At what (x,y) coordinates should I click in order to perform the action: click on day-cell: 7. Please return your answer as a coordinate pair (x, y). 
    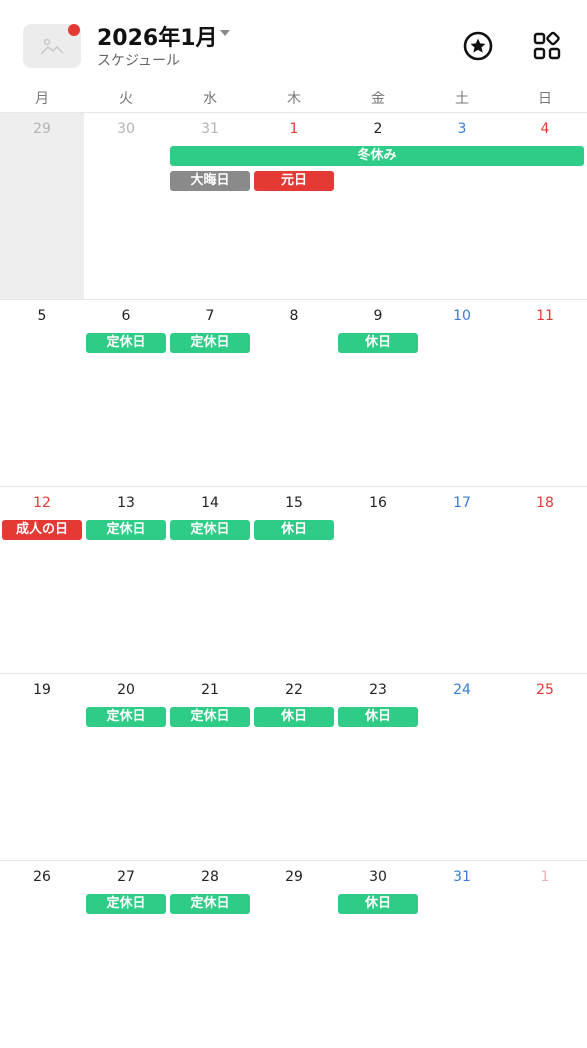
    Looking at the image, I should click on (210, 393).